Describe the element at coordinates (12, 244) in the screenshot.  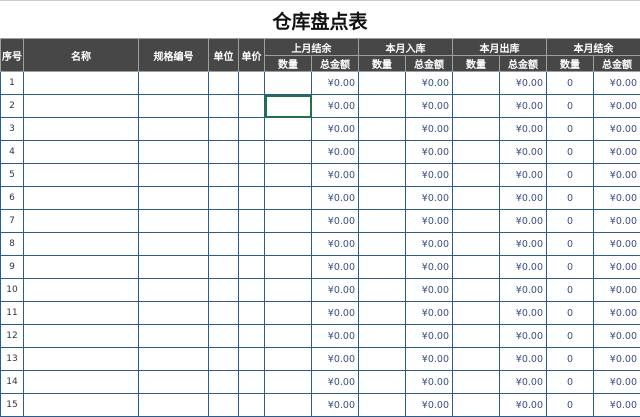
I see `cell-index: 8` at that location.